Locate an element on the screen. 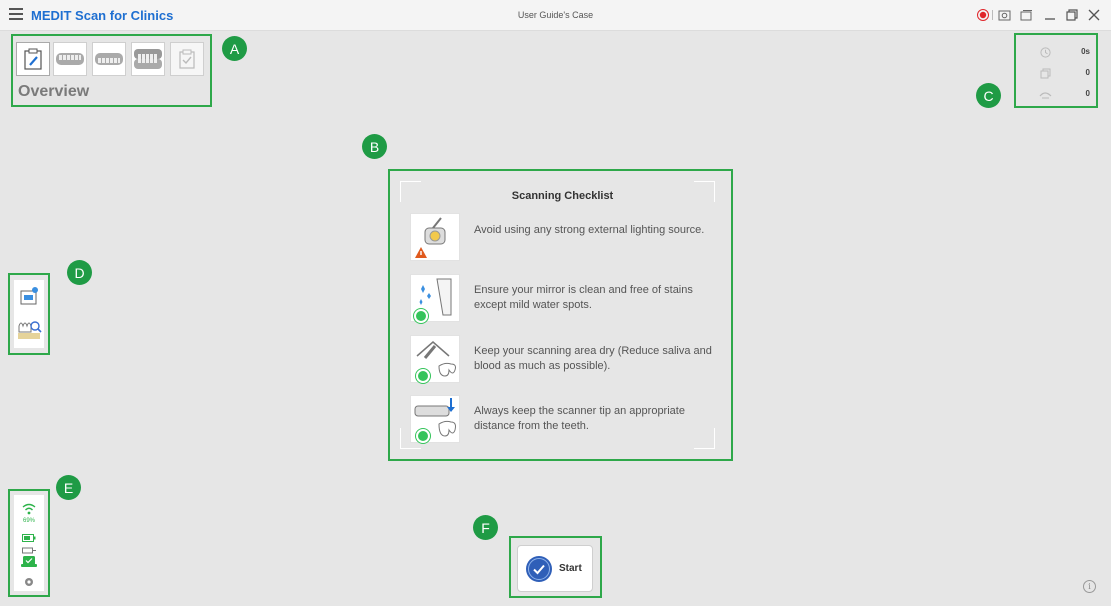 The height and width of the screenshot is (606, 1111). calibration-icon is located at coordinates (29, 561).